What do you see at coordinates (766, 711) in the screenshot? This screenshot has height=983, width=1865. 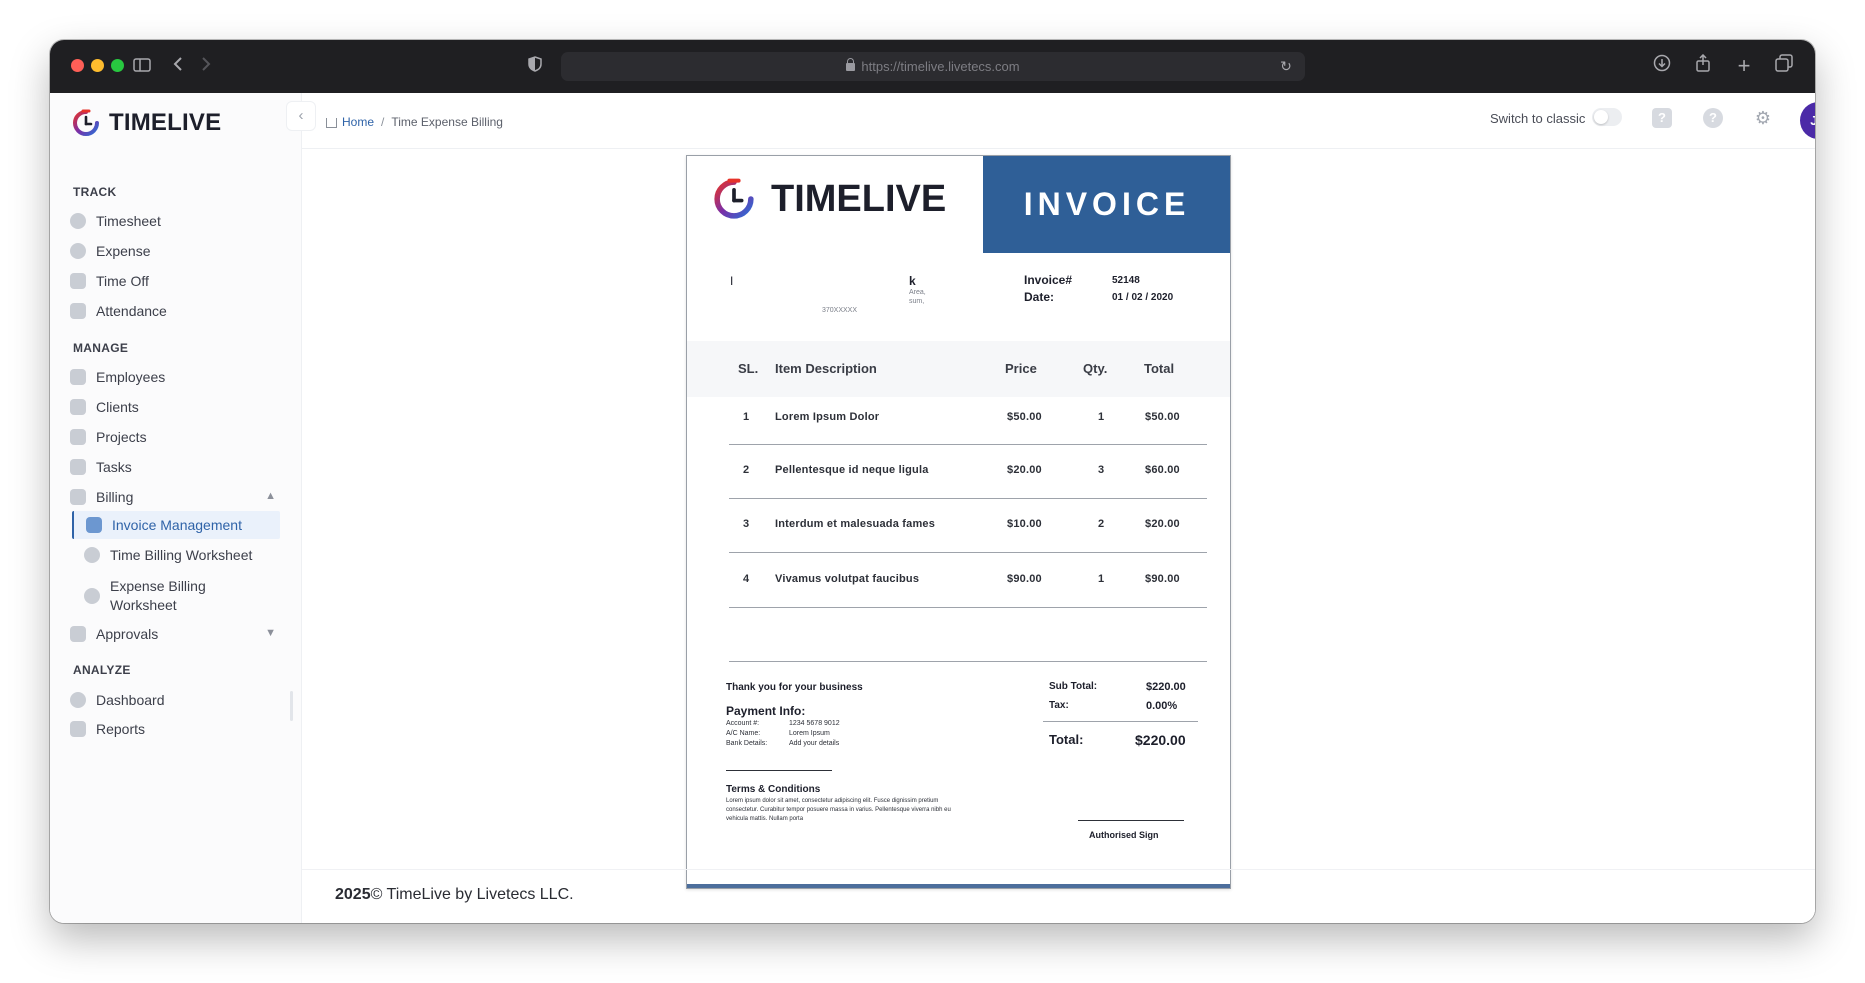 I see `payment-info-title: Payment Info:` at bounding box center [766, 711].